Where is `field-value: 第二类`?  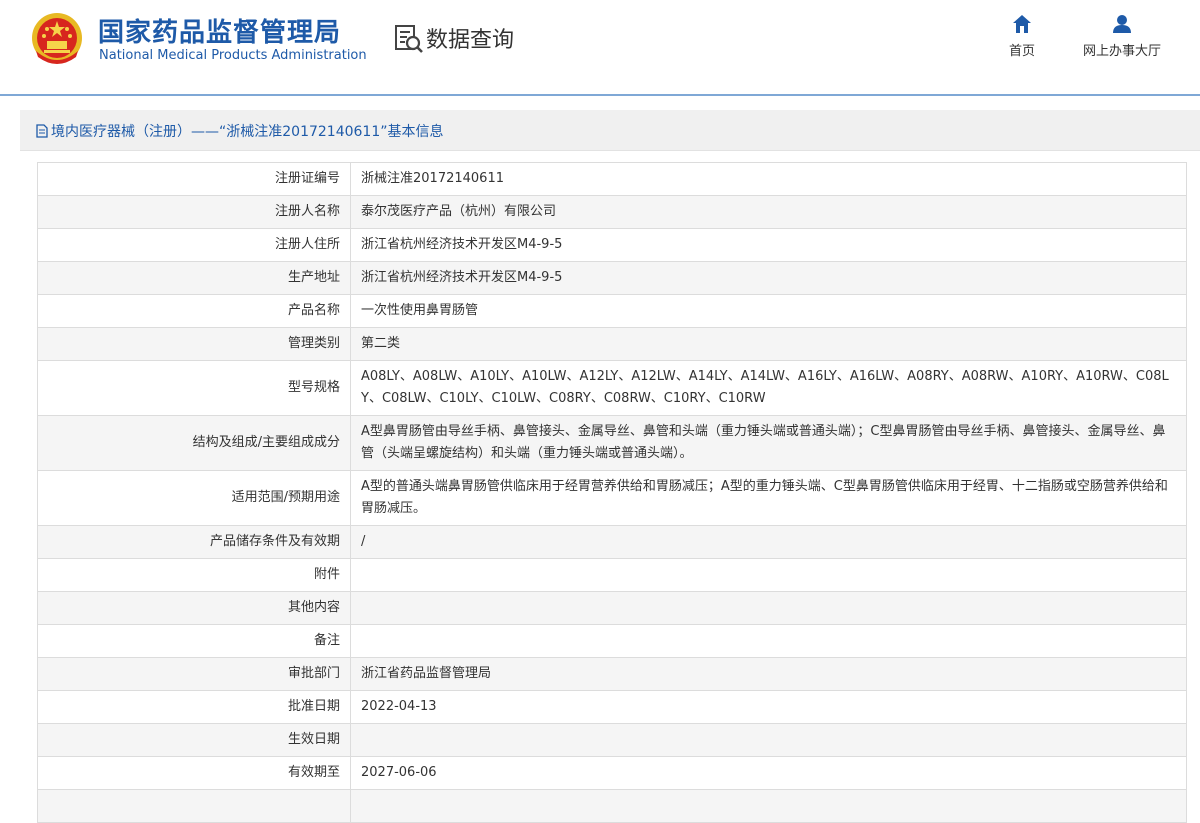 field-value: 第二类 is located at coordinates (768, 344).